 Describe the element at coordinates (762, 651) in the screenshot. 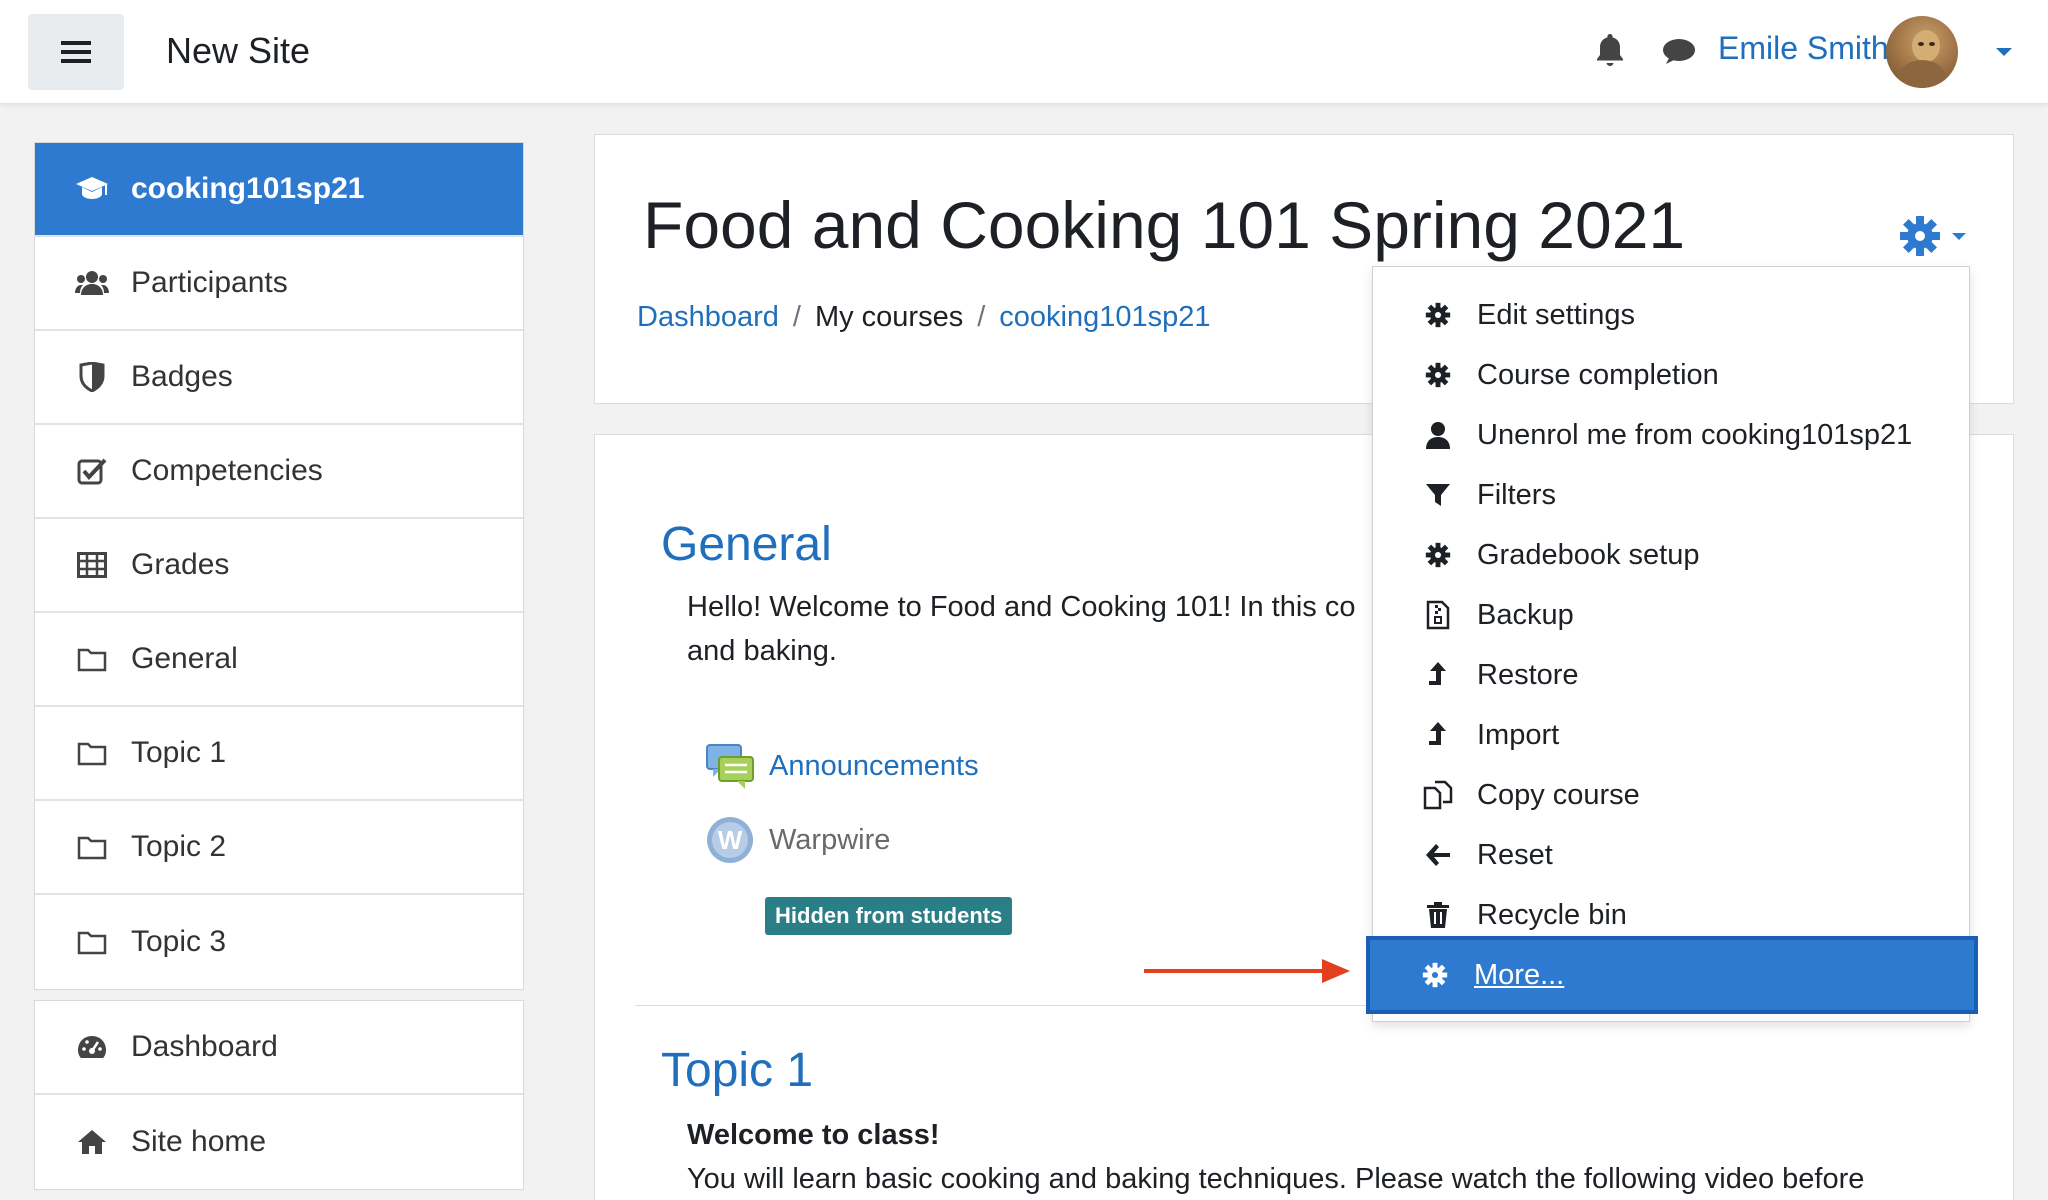

I see `section-summary-line: and baking.` at that location.